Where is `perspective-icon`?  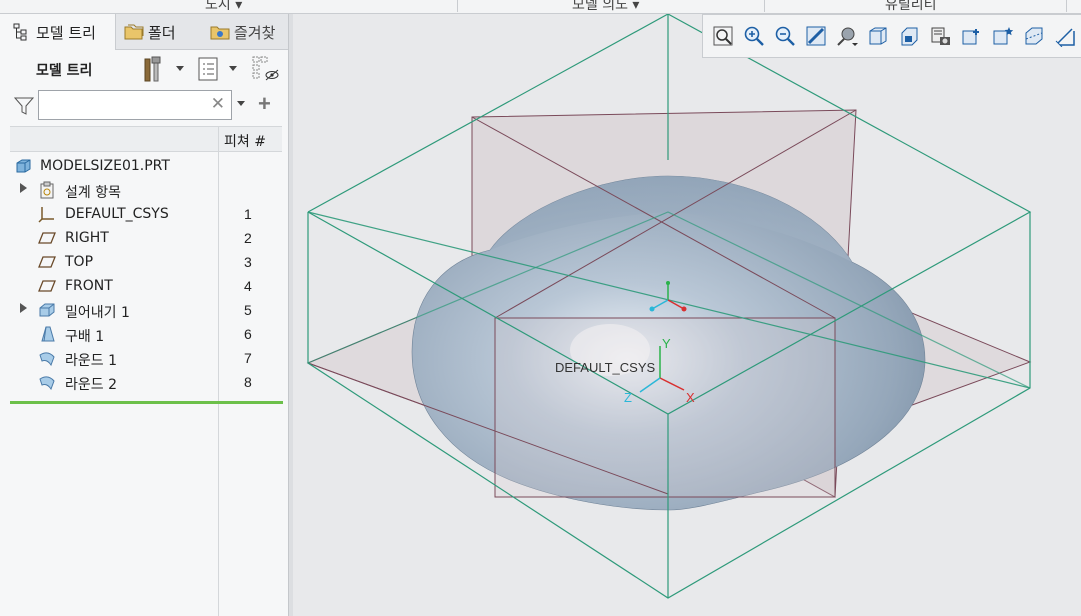
perspective-icon is located at coordinates (940, 36).